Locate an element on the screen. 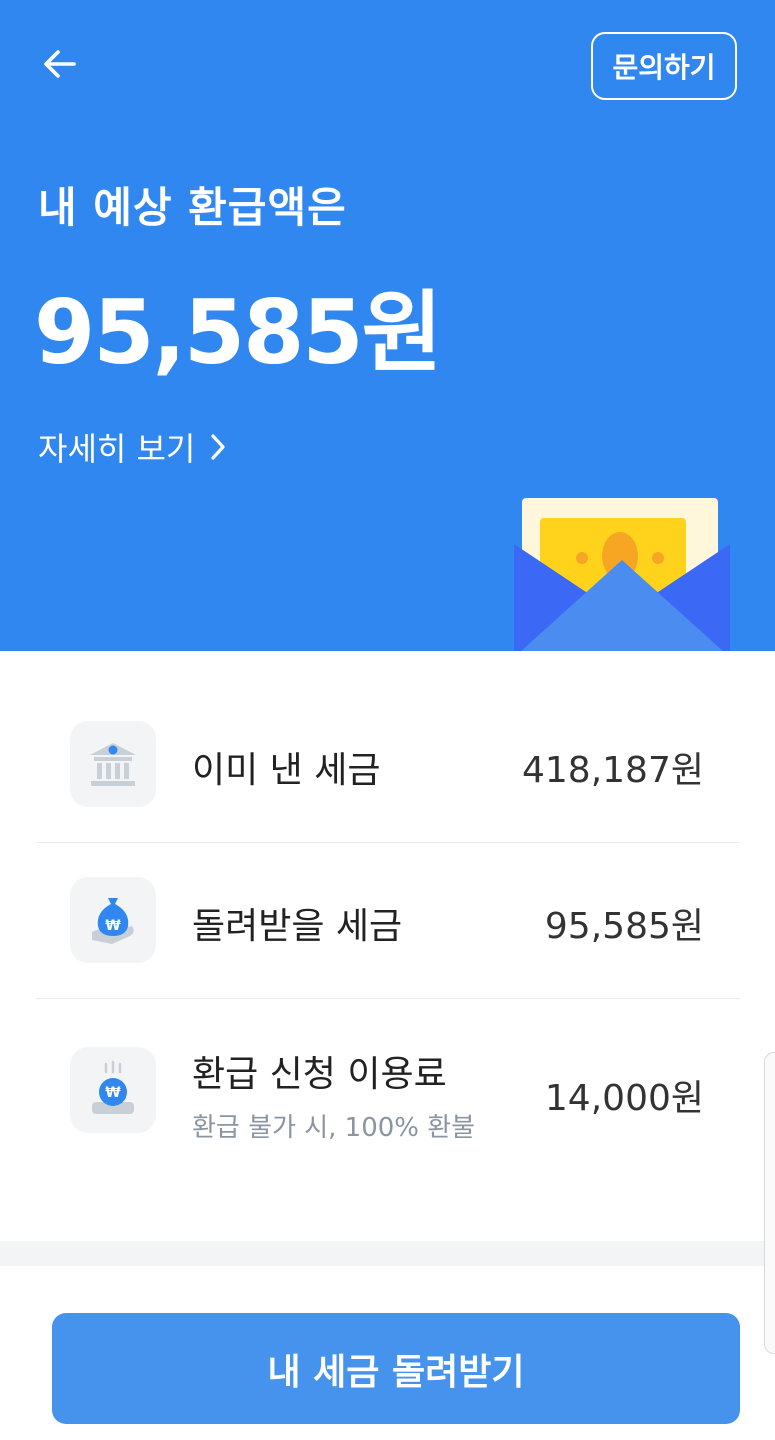 The height and width of the screenshot is (1440, 775). money-bag-icon: ₩ is located at coordinates (113, 920).